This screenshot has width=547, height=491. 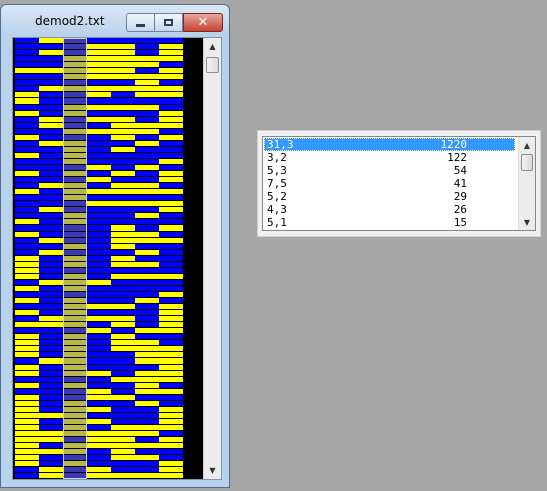 What do you see at coordinates (460, 222) in the screenshot?
I see `list-item-count: 15` at bounding box center [460, 222].